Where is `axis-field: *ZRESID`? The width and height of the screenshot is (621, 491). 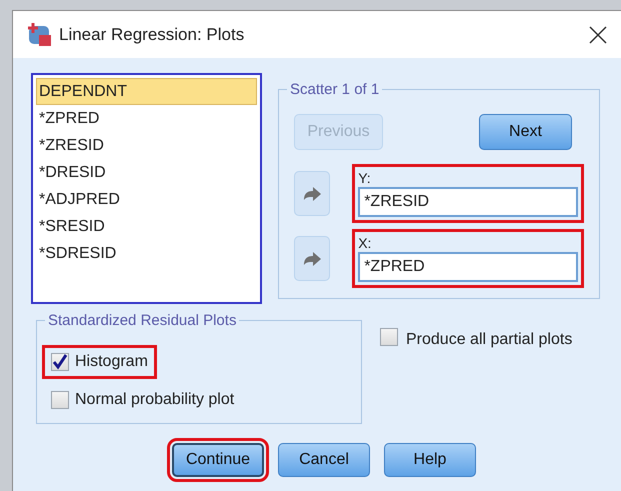
axis-field: *ZRESID is located at coordinates (468, 202).